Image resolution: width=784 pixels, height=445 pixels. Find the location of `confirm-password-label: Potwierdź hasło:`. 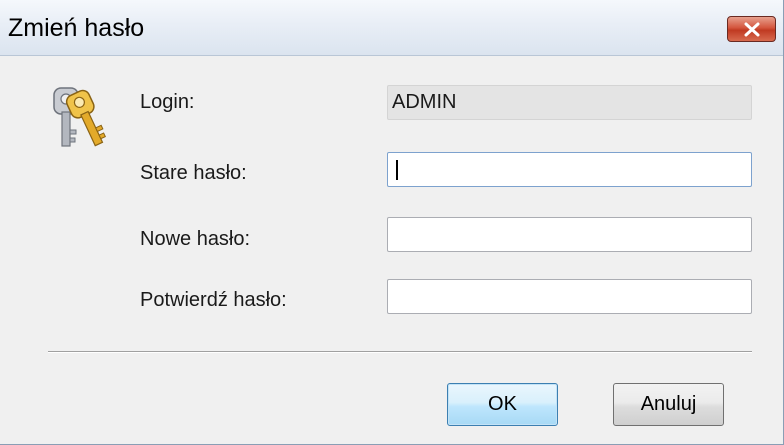

confirm-password-label: Potwierdź hasło: is located at coordinates (213, 300).